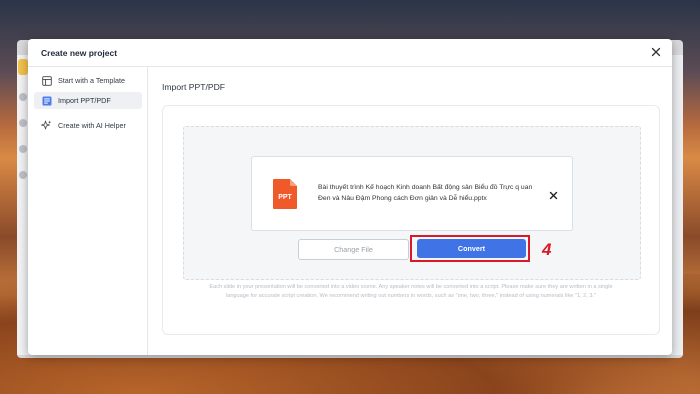  I want to click on close-icon, so click(656, 52).